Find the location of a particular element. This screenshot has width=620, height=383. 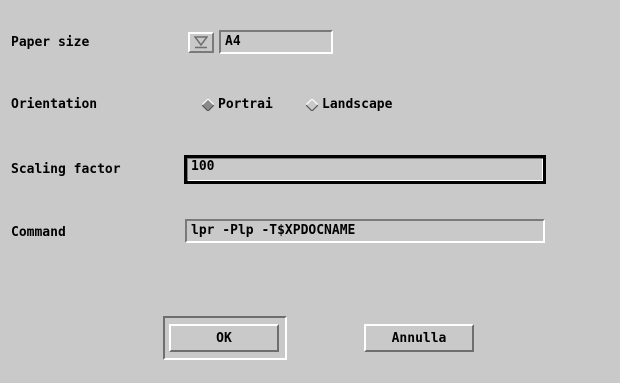

orientation-radio-landscape: Landscape is located at coordinates (349, 104).